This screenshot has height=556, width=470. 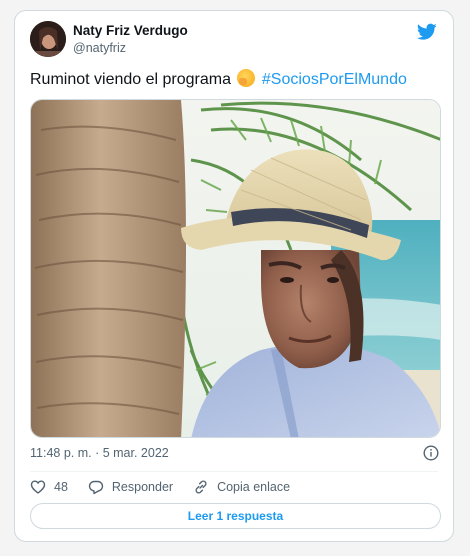 I want to click on twitter-bird-icon, so click(x=427, y=32).